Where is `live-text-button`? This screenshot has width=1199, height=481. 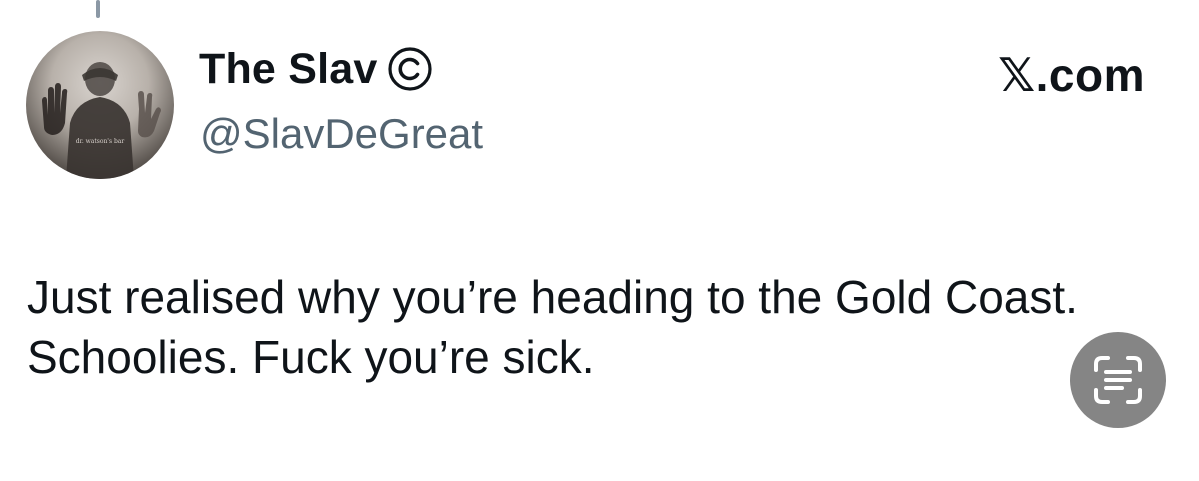
live-text-button is located at coordinates (1118, 380).